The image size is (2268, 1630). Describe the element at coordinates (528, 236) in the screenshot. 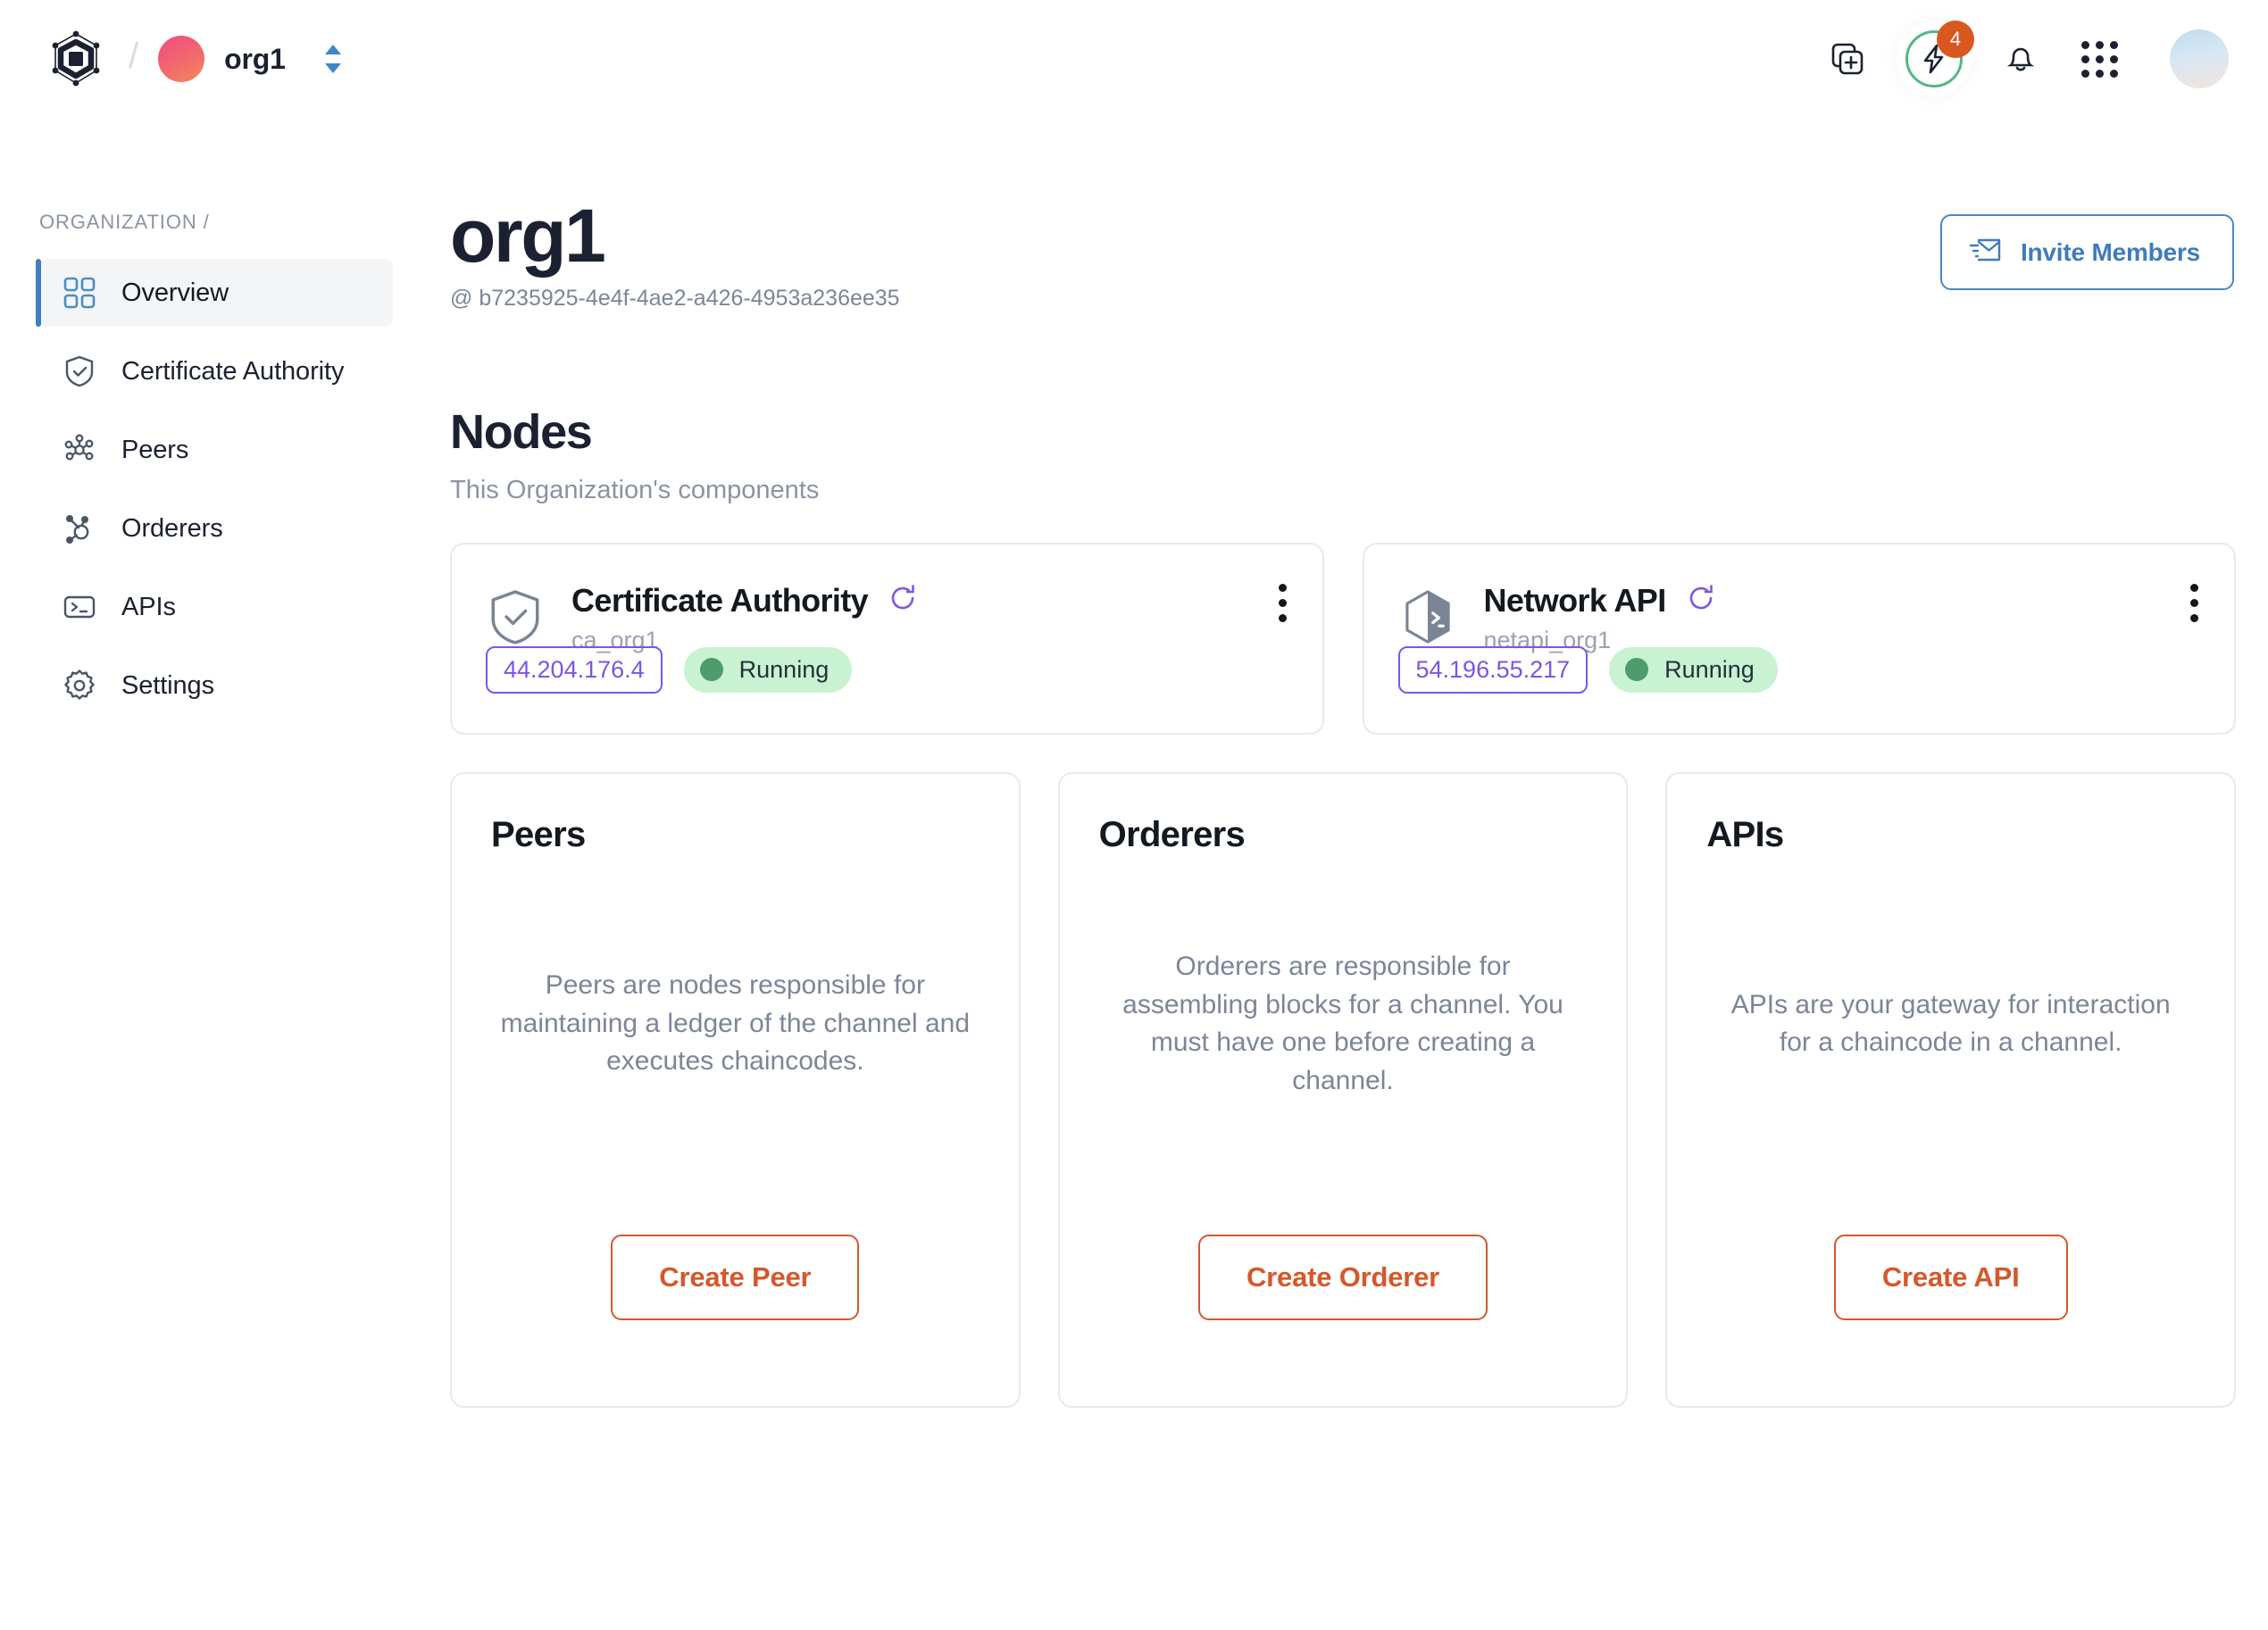

I see `page-title: org1` at that location.